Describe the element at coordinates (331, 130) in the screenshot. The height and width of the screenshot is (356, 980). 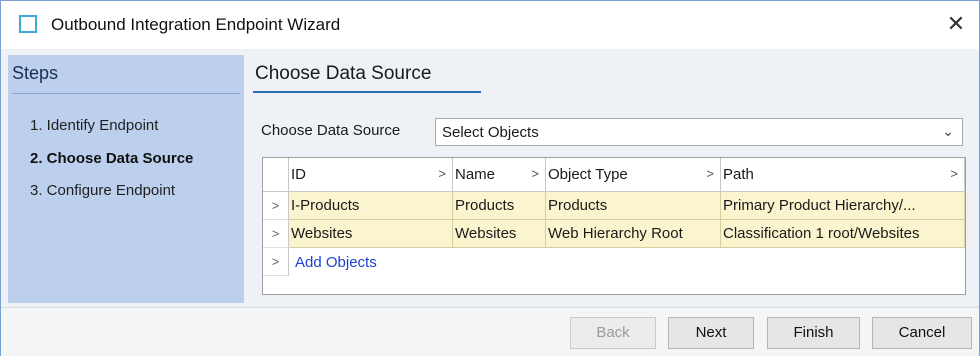
I see `data-source-label: Choose Data Source` at that location.